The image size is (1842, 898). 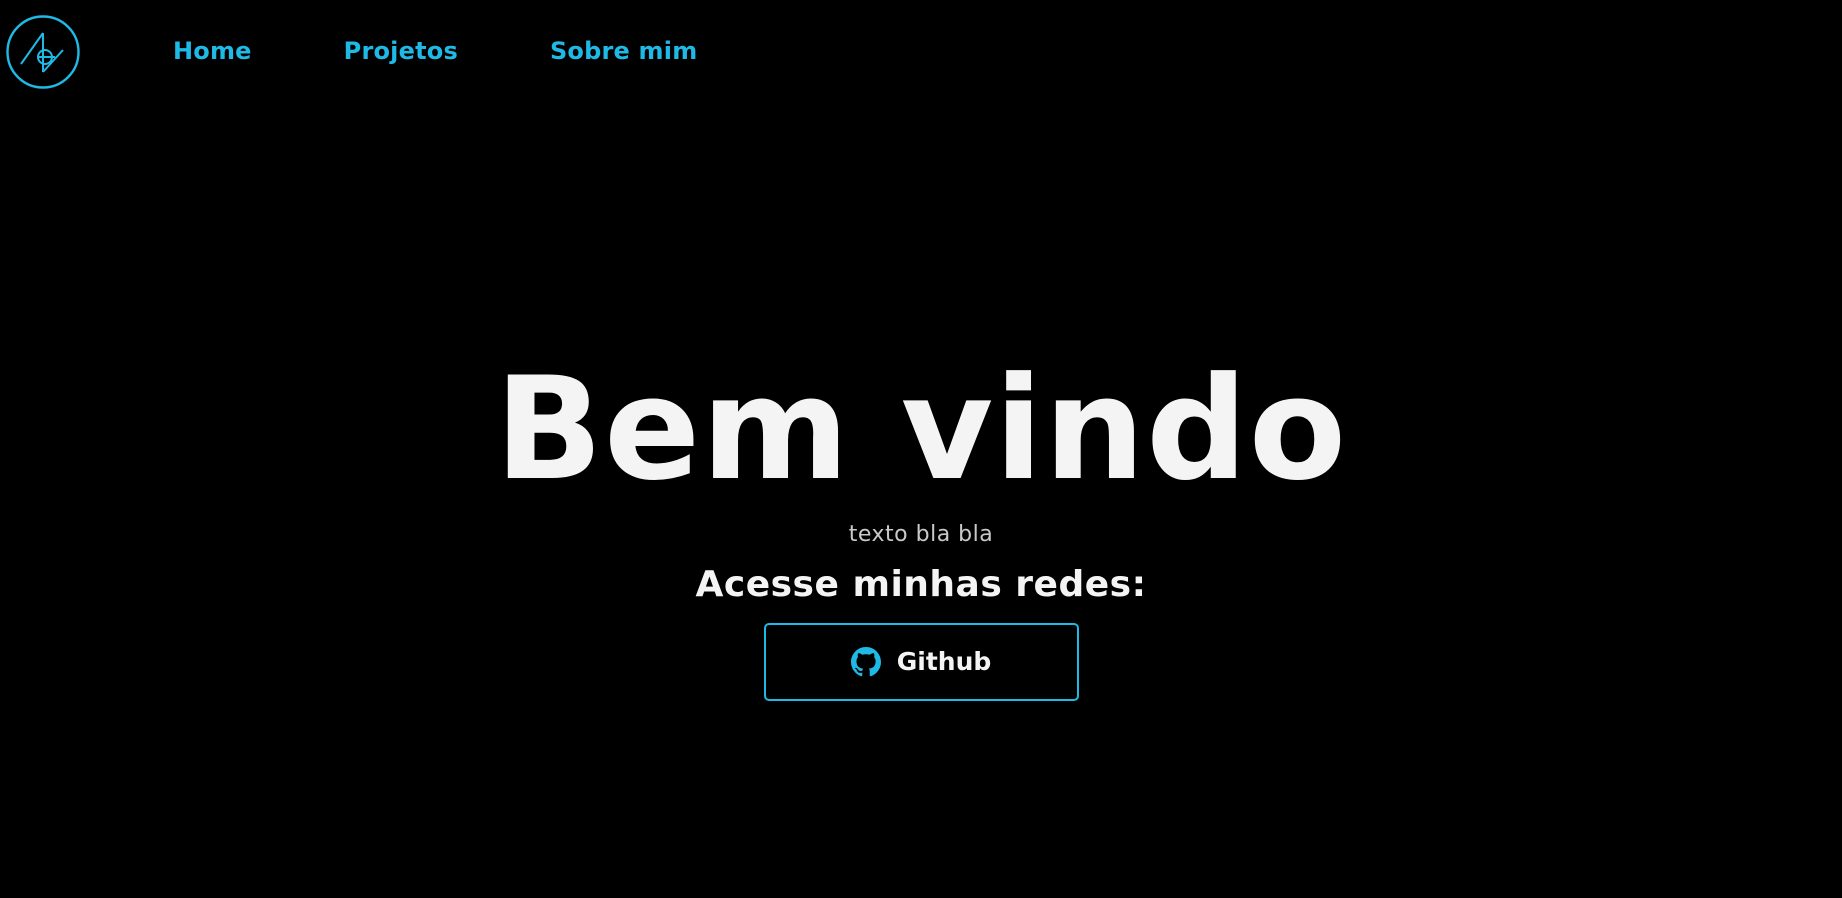 I want to click on hero-title: Bem vindo, so click(x=921, y=429).